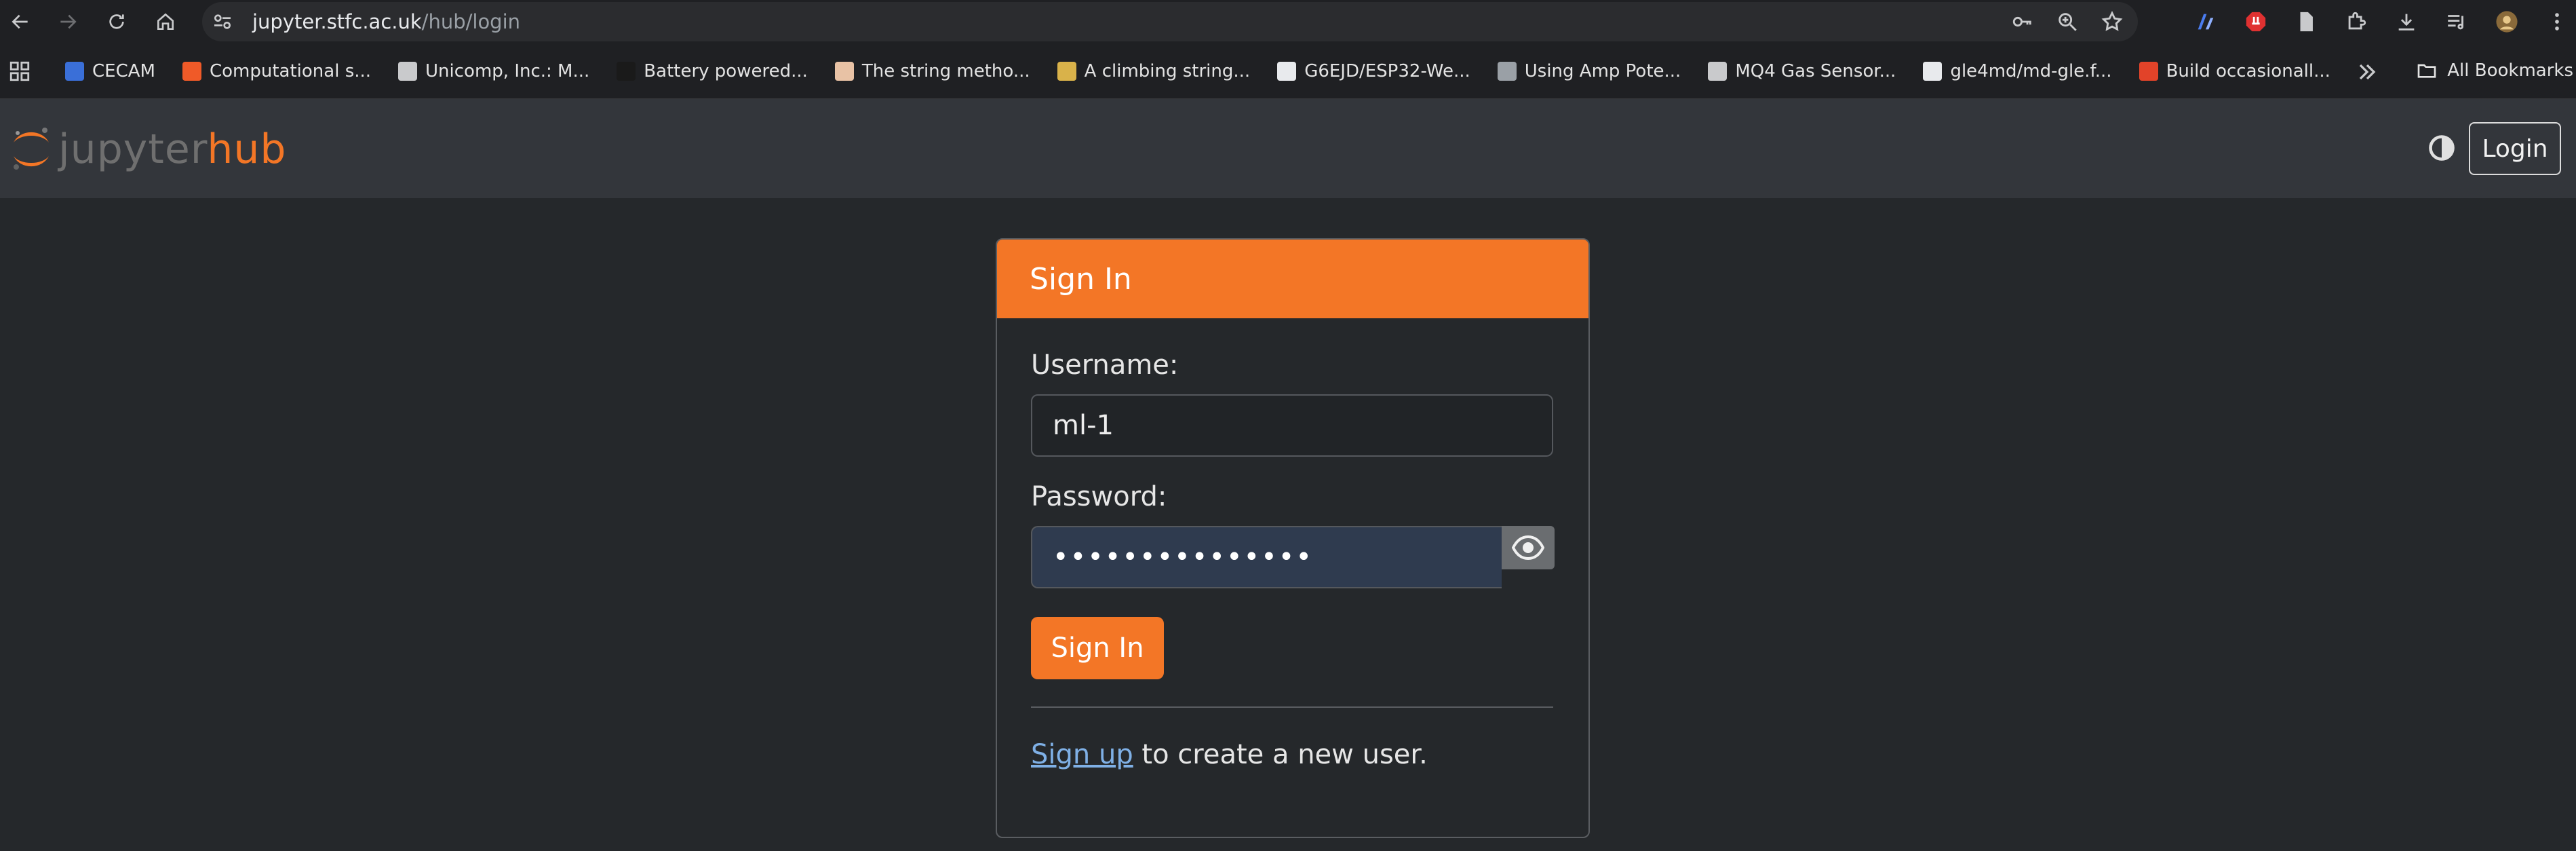  I want to click on logo-wordmark: jupyterhub, so click(172, 149).